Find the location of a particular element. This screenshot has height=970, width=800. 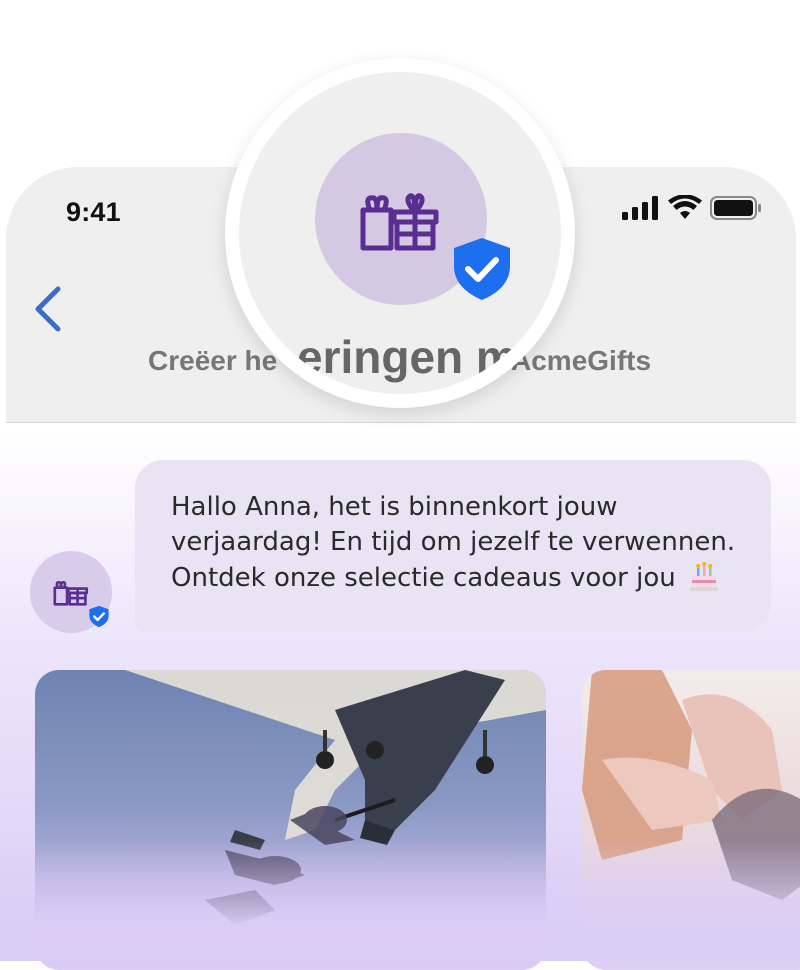

back-chevron-icon is located at coordinates (48, 309).